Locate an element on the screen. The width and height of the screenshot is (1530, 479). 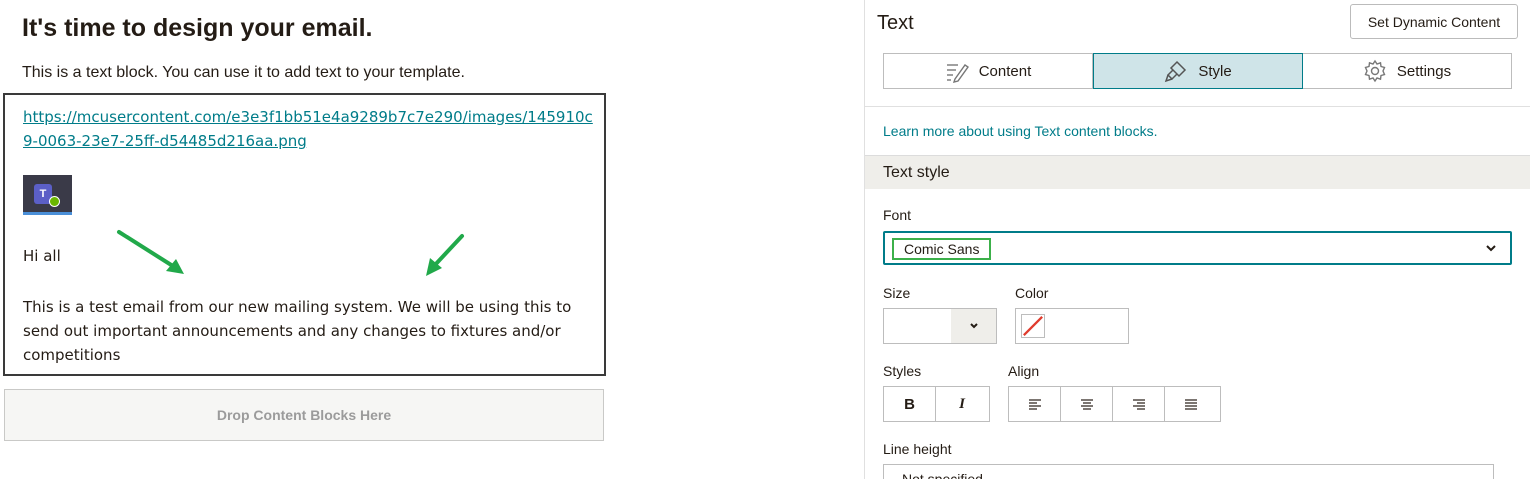
align-right-button is located at coordinates (1139, 404).